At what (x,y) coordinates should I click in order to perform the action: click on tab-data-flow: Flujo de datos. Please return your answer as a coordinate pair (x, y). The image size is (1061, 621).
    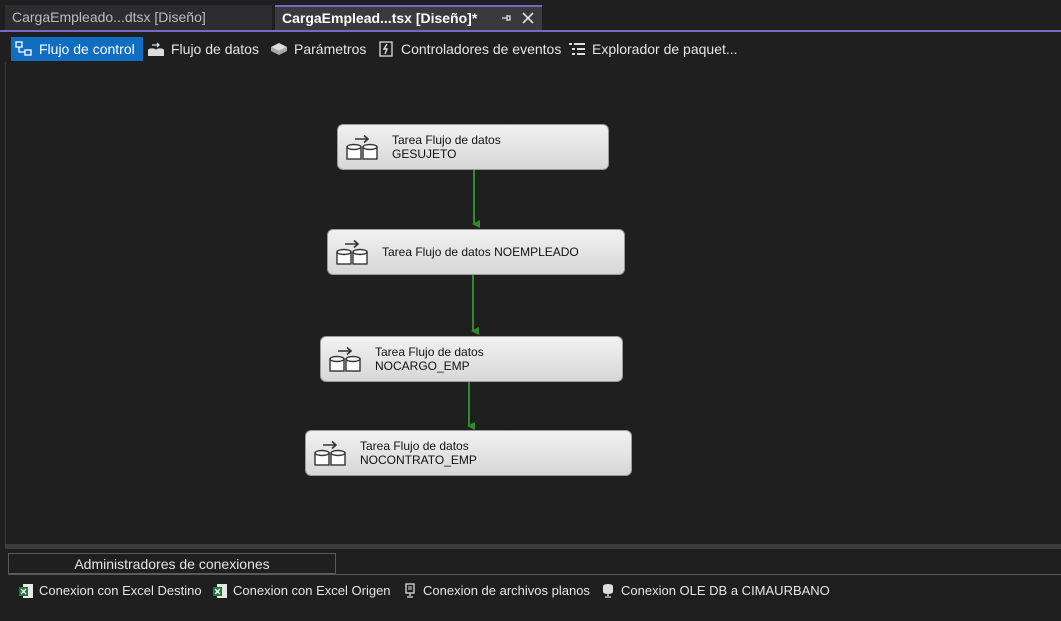
    Looking at the image, I should click on (205, 49).